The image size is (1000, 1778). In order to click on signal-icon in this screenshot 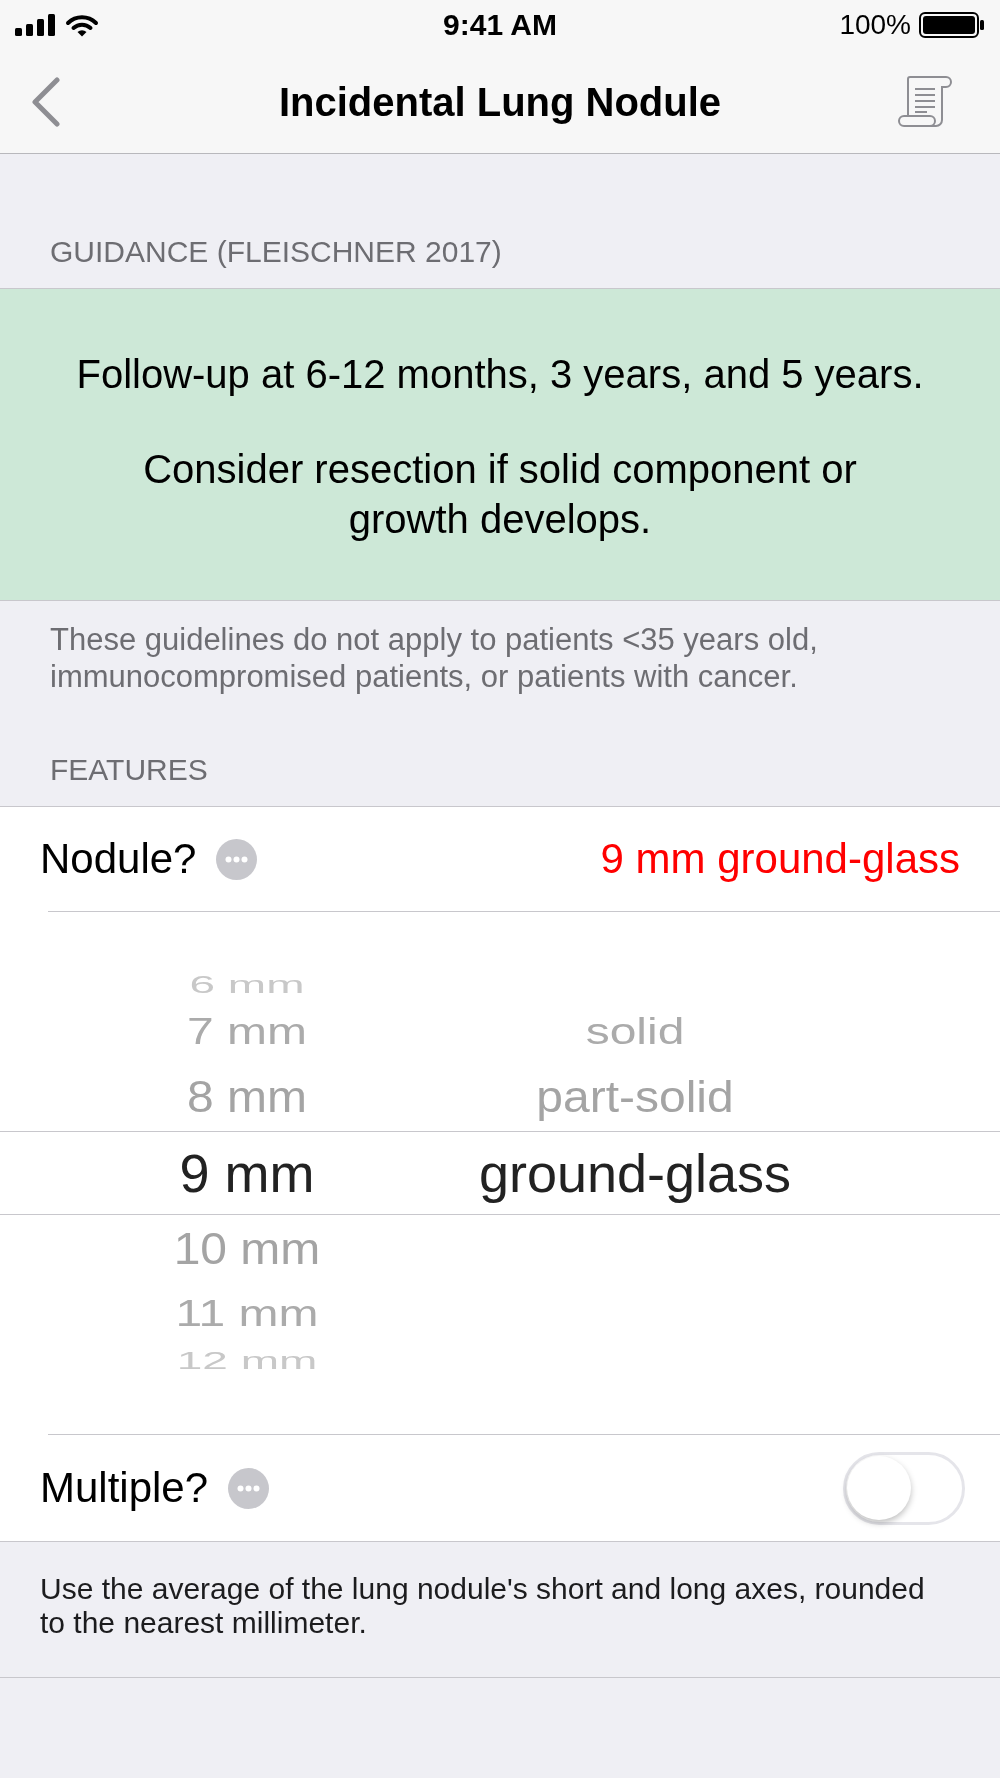, I will do `click(35, 25)`.